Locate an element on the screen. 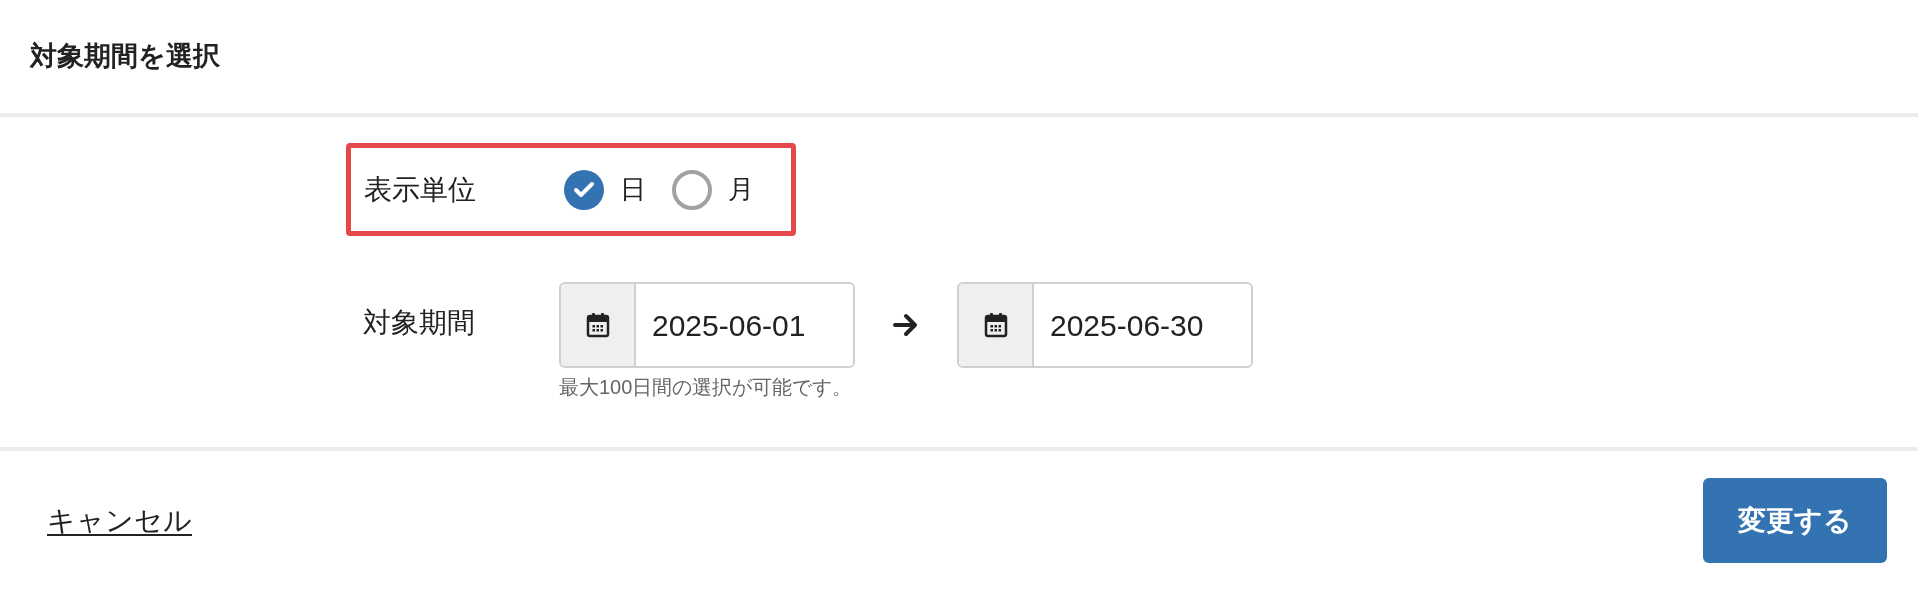 This screenshot has width=1918, height=602. date-field: 2025-06-30 is located at coordinates (1105, 325).